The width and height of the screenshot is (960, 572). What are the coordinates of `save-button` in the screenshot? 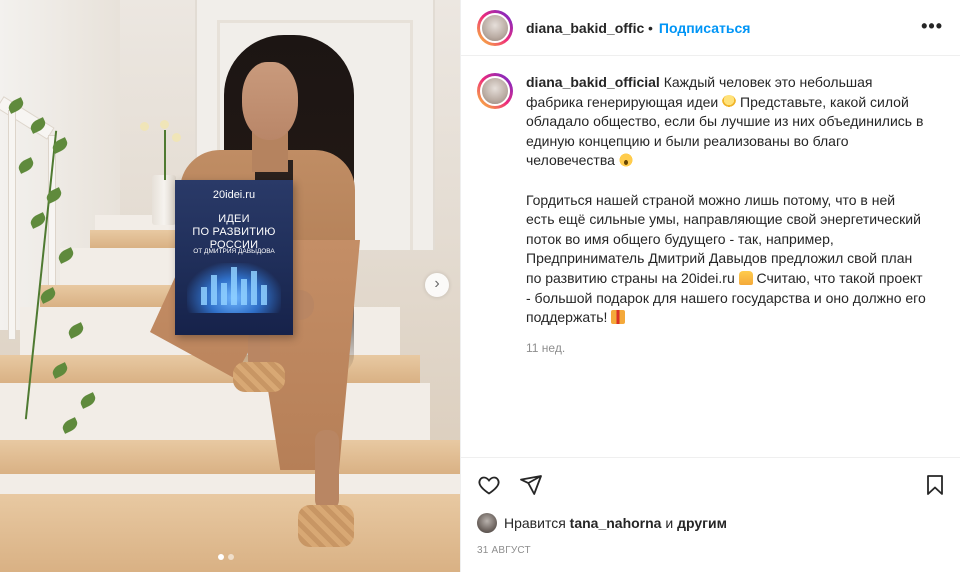 It's located at (935, 485).